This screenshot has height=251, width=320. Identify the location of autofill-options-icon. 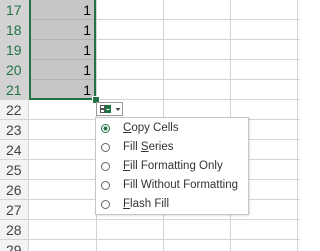
(105, 109).